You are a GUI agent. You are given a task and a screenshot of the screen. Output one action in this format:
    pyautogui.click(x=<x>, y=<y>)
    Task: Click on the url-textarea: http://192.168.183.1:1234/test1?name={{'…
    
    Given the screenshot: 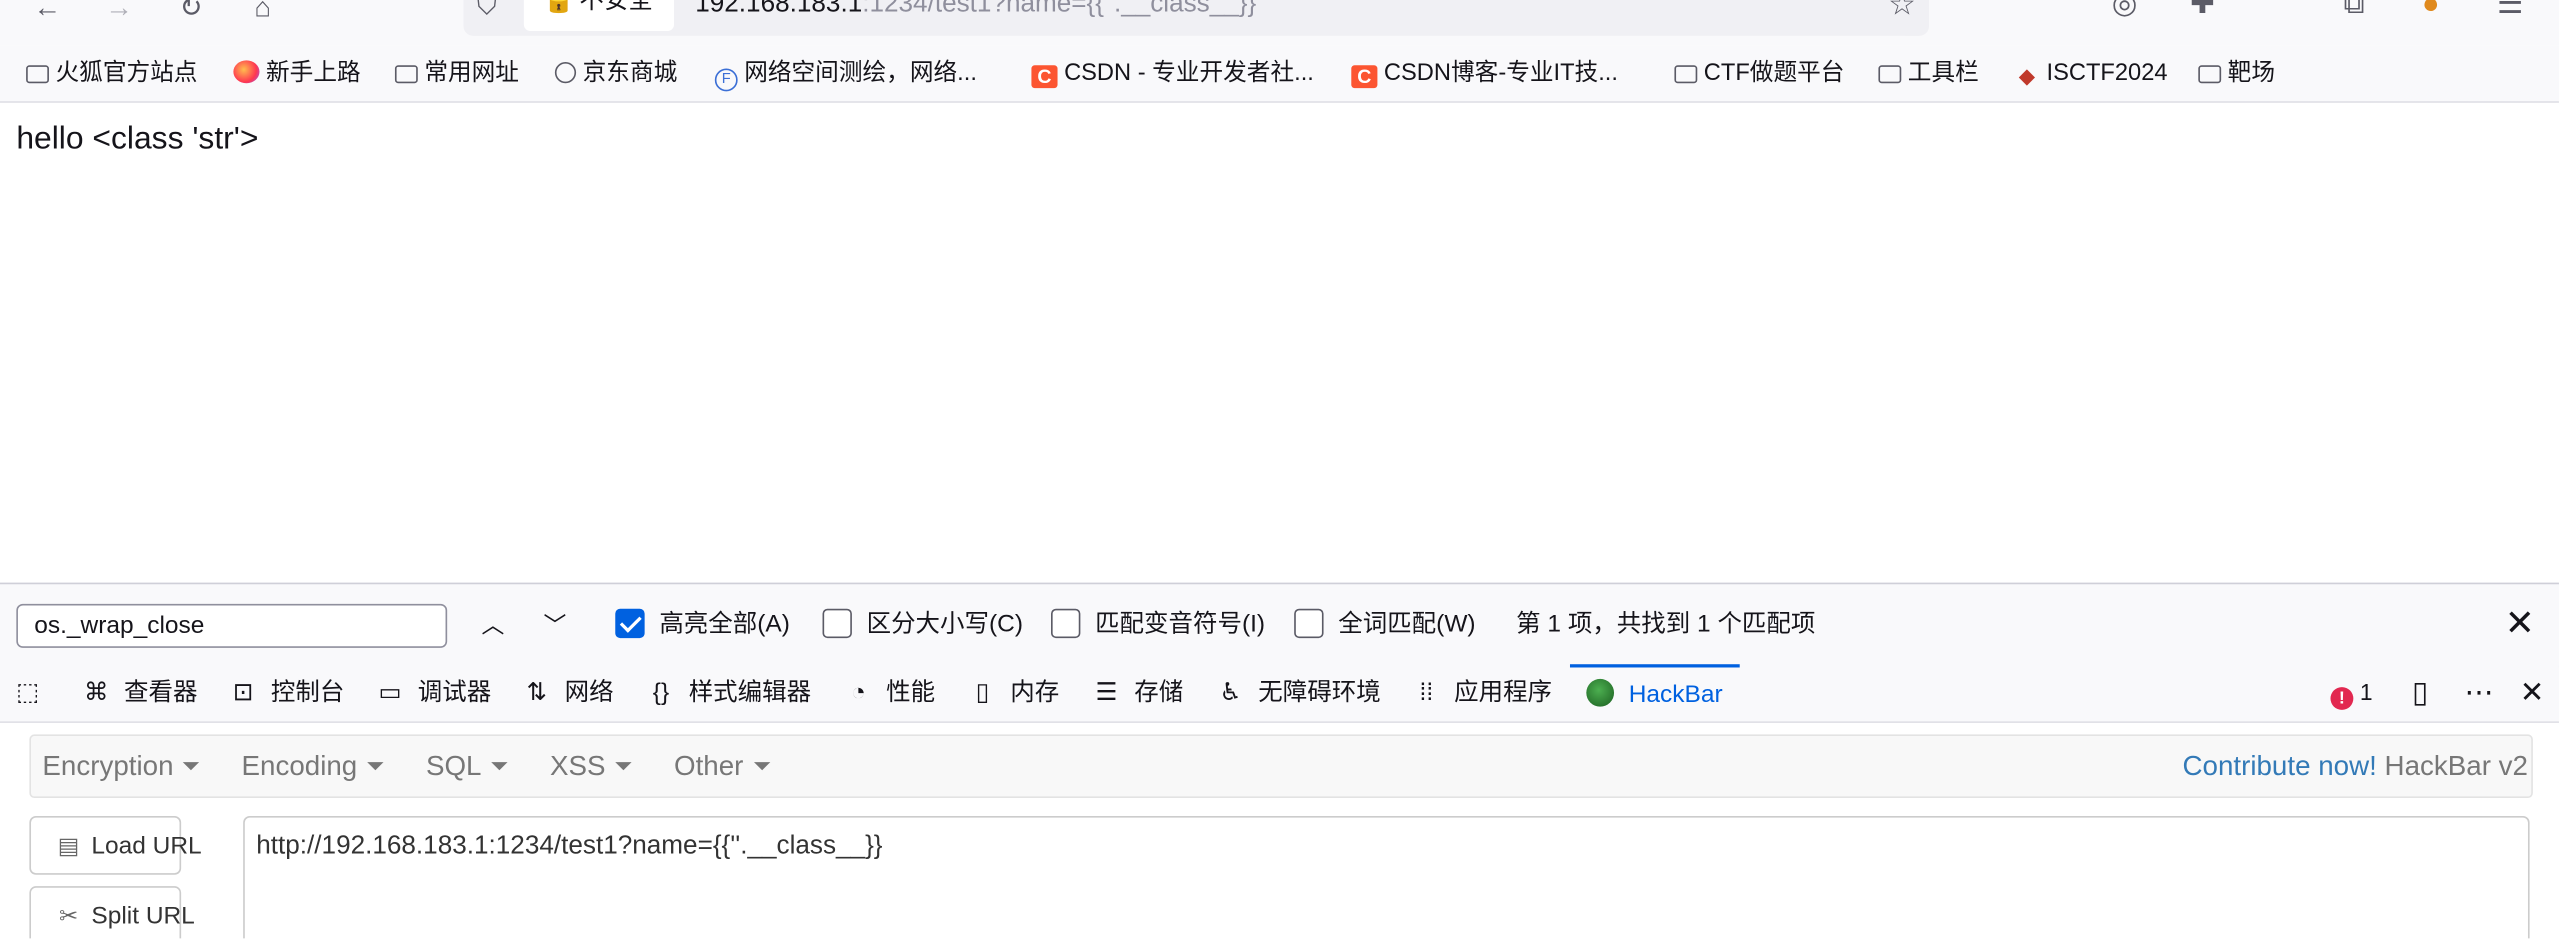 What is the action you would take?
    pyautogui.click(x=1386, y=877)
    